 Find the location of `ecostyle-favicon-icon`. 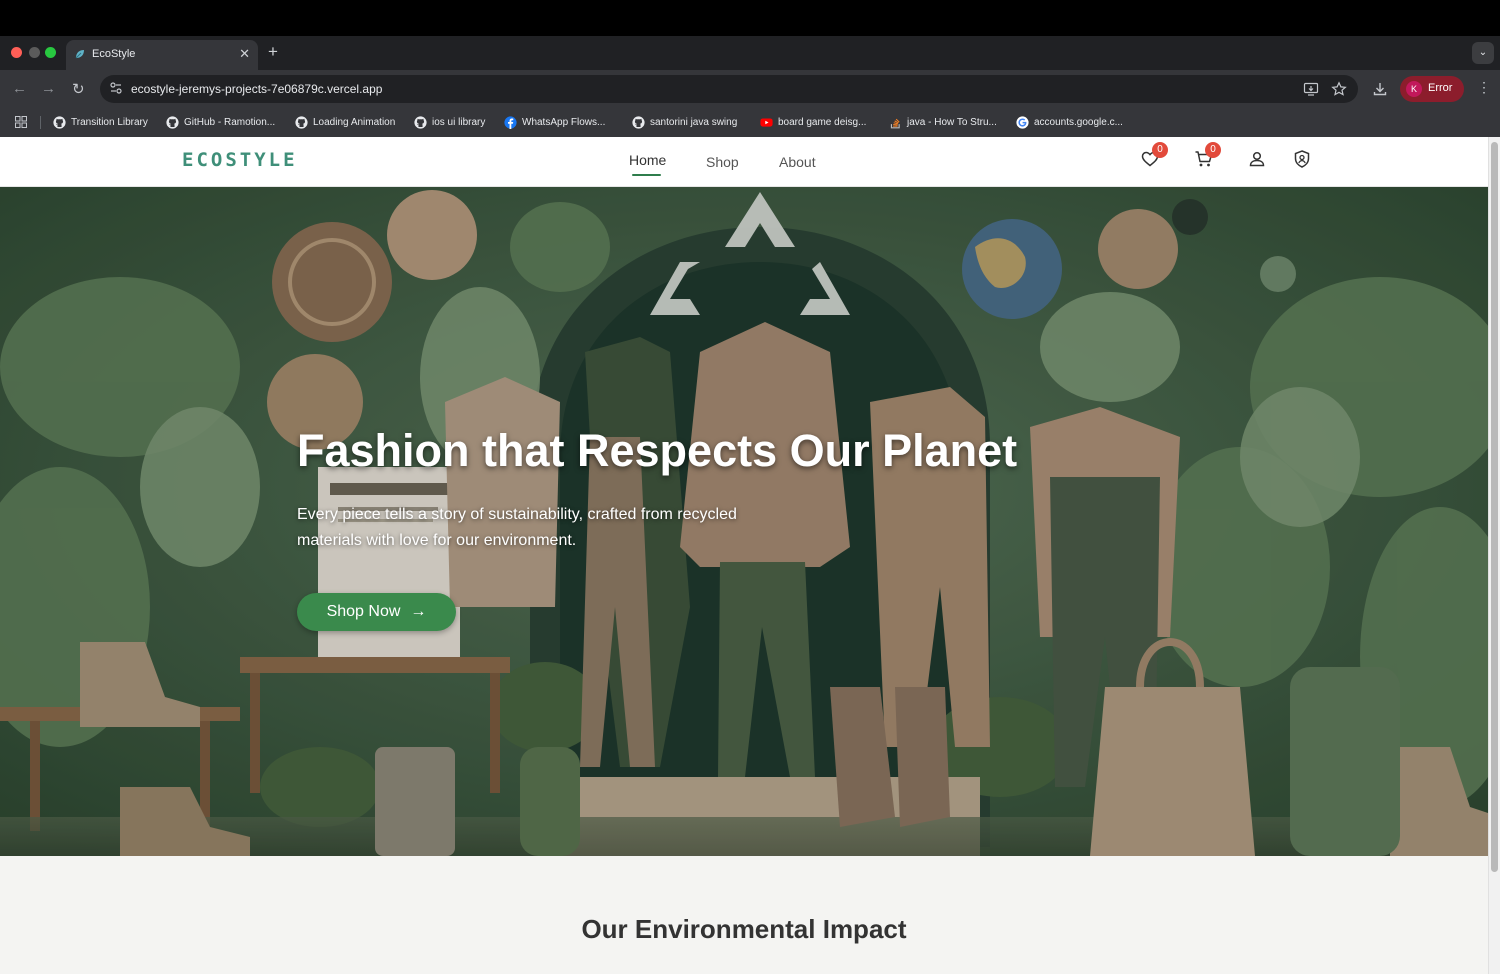

ecostyle-favicon-icon is located at coordinates (79, 54).